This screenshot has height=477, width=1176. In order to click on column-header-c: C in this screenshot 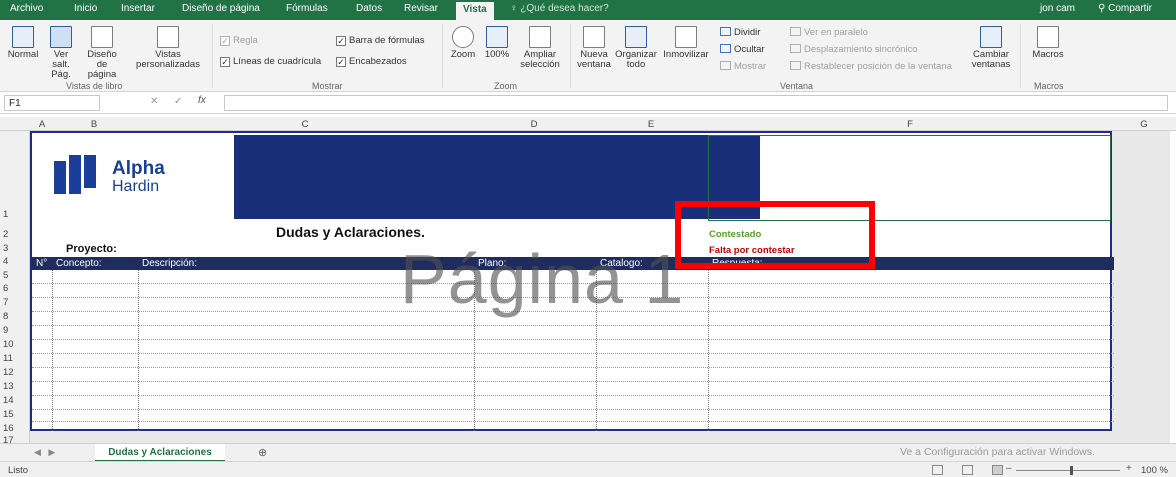, I will do `click(305, 124)`.